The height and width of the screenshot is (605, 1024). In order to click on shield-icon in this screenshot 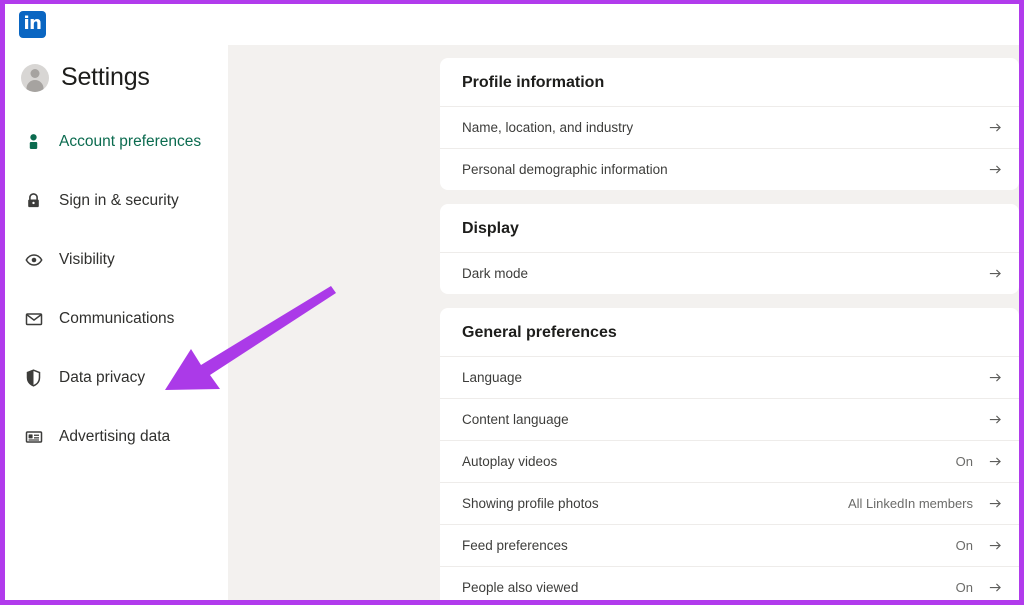, I will do `click(33, 377)`.